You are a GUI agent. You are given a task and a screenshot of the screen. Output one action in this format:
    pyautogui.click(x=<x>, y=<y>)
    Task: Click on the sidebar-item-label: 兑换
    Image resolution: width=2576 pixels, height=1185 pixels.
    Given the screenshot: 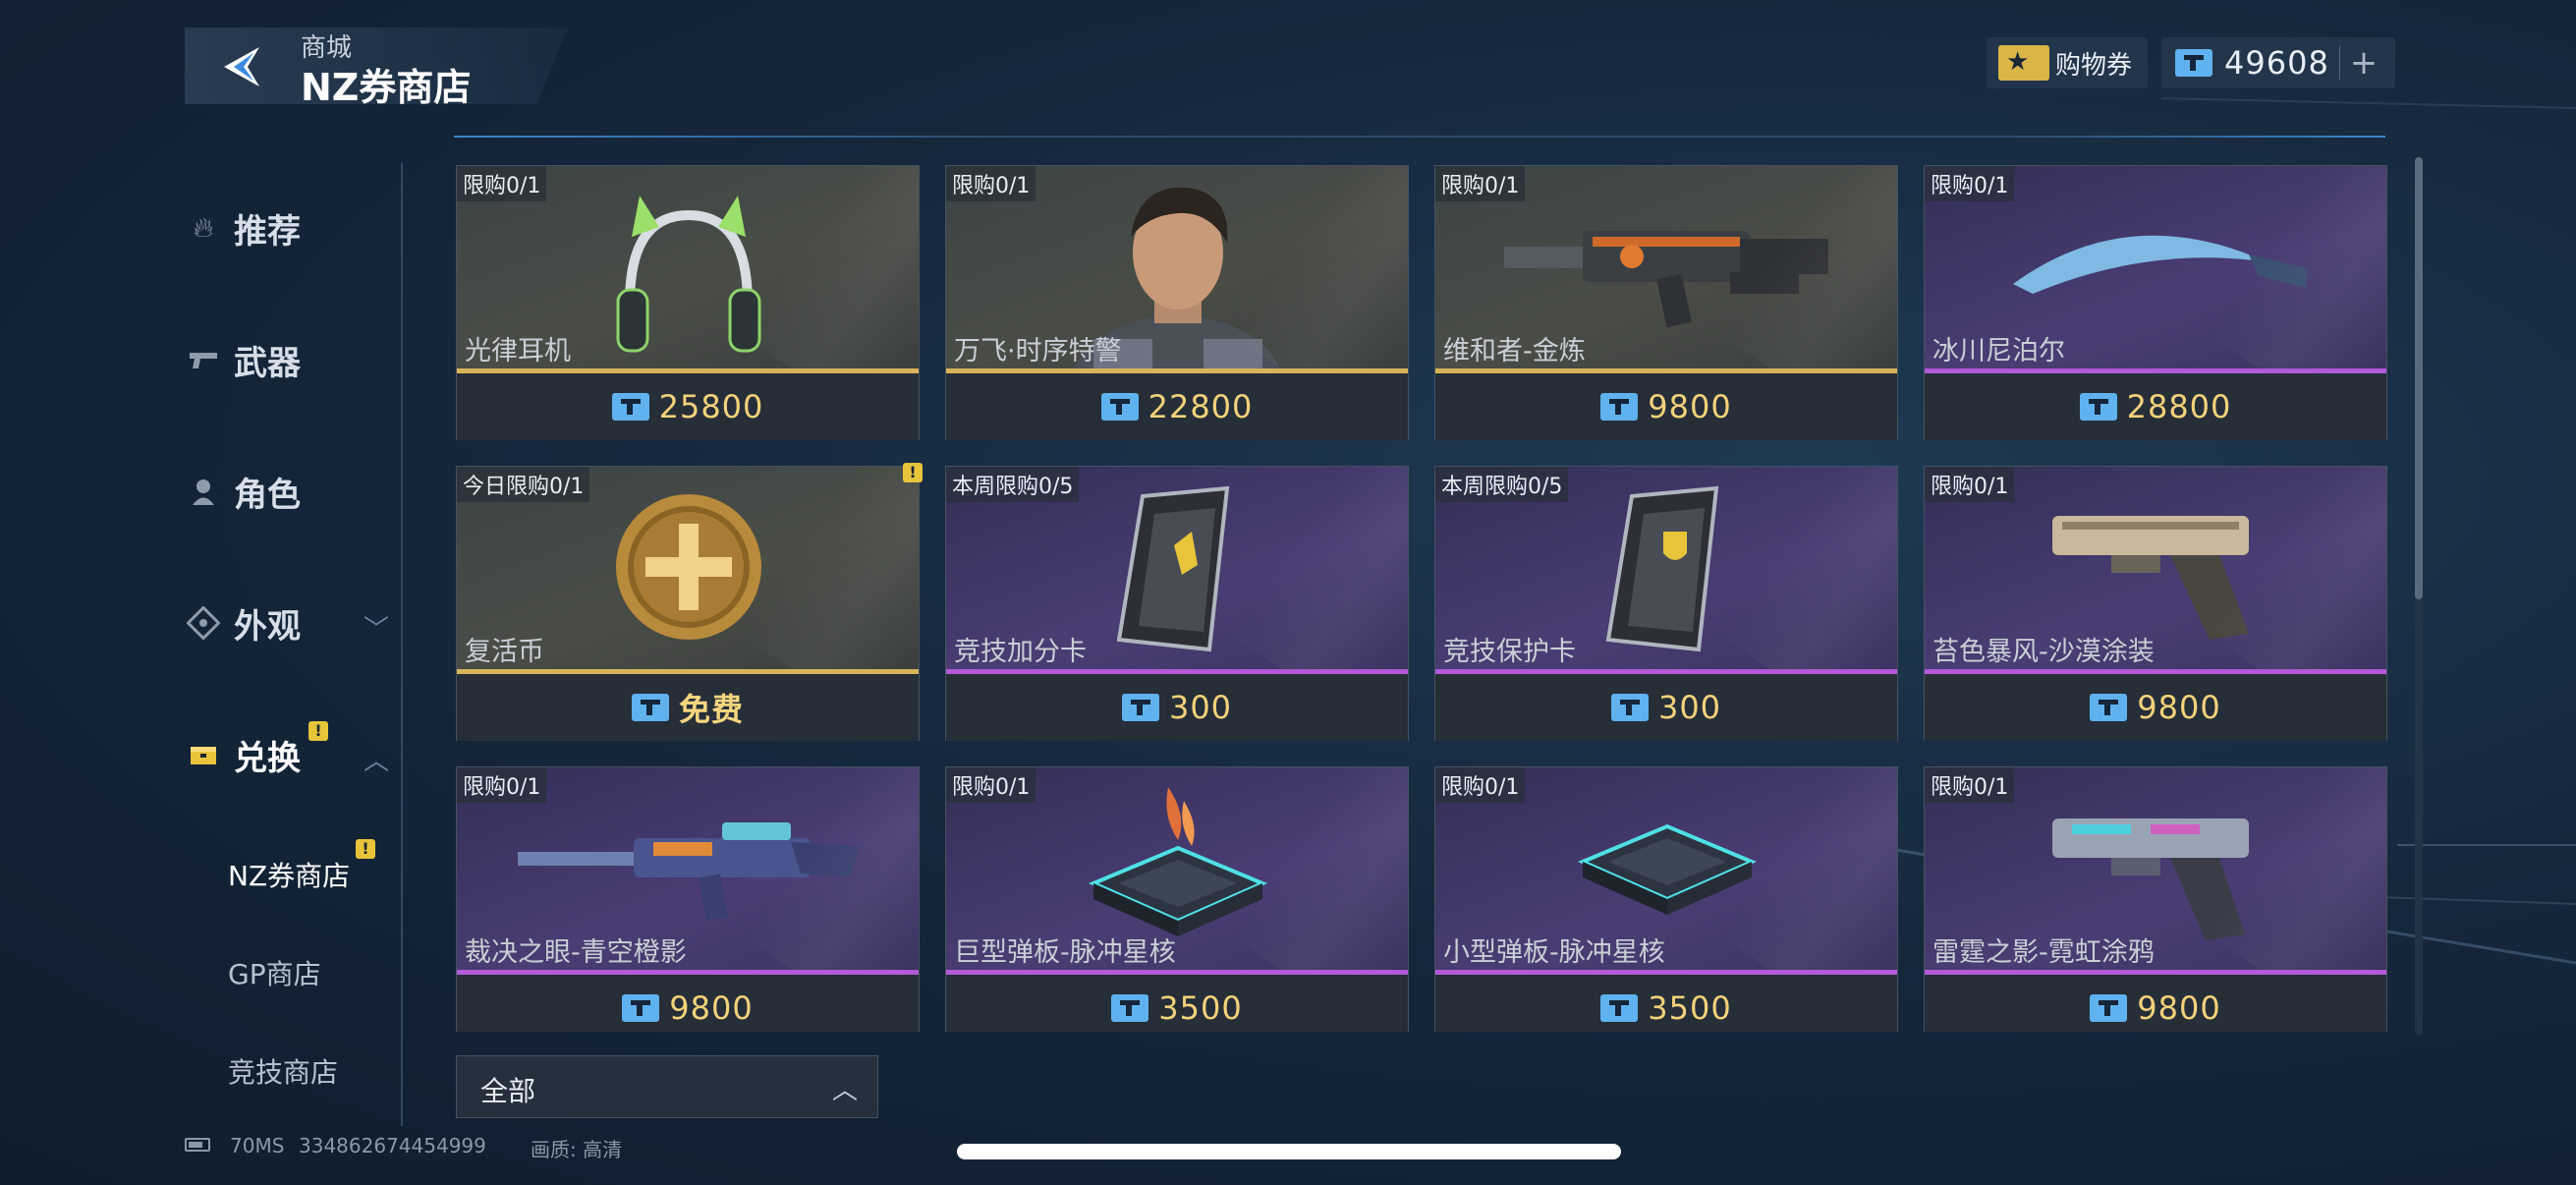 What is the action you would take?
    pyautogui.click(x=267, y=758)
    